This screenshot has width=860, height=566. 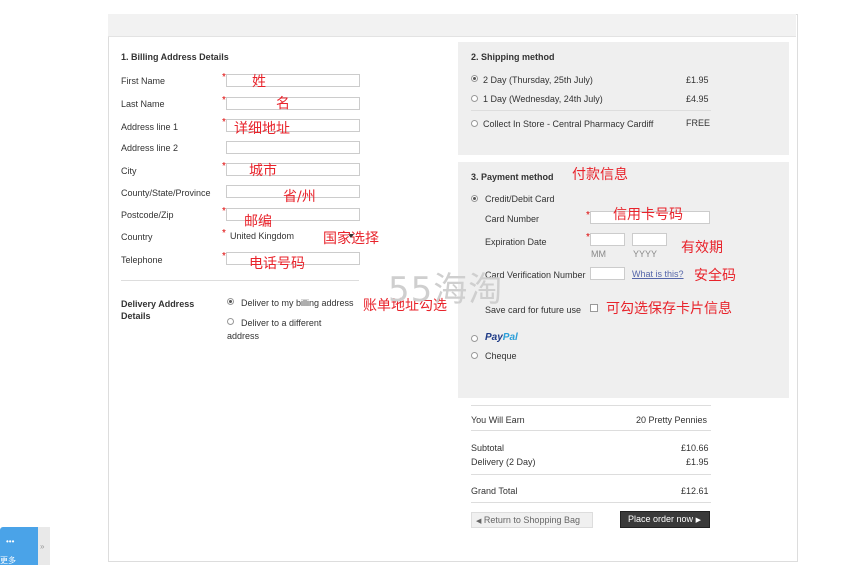 I want to click on deliver-billing-label: Deliver to my billing address, so click(x=297, y=303).